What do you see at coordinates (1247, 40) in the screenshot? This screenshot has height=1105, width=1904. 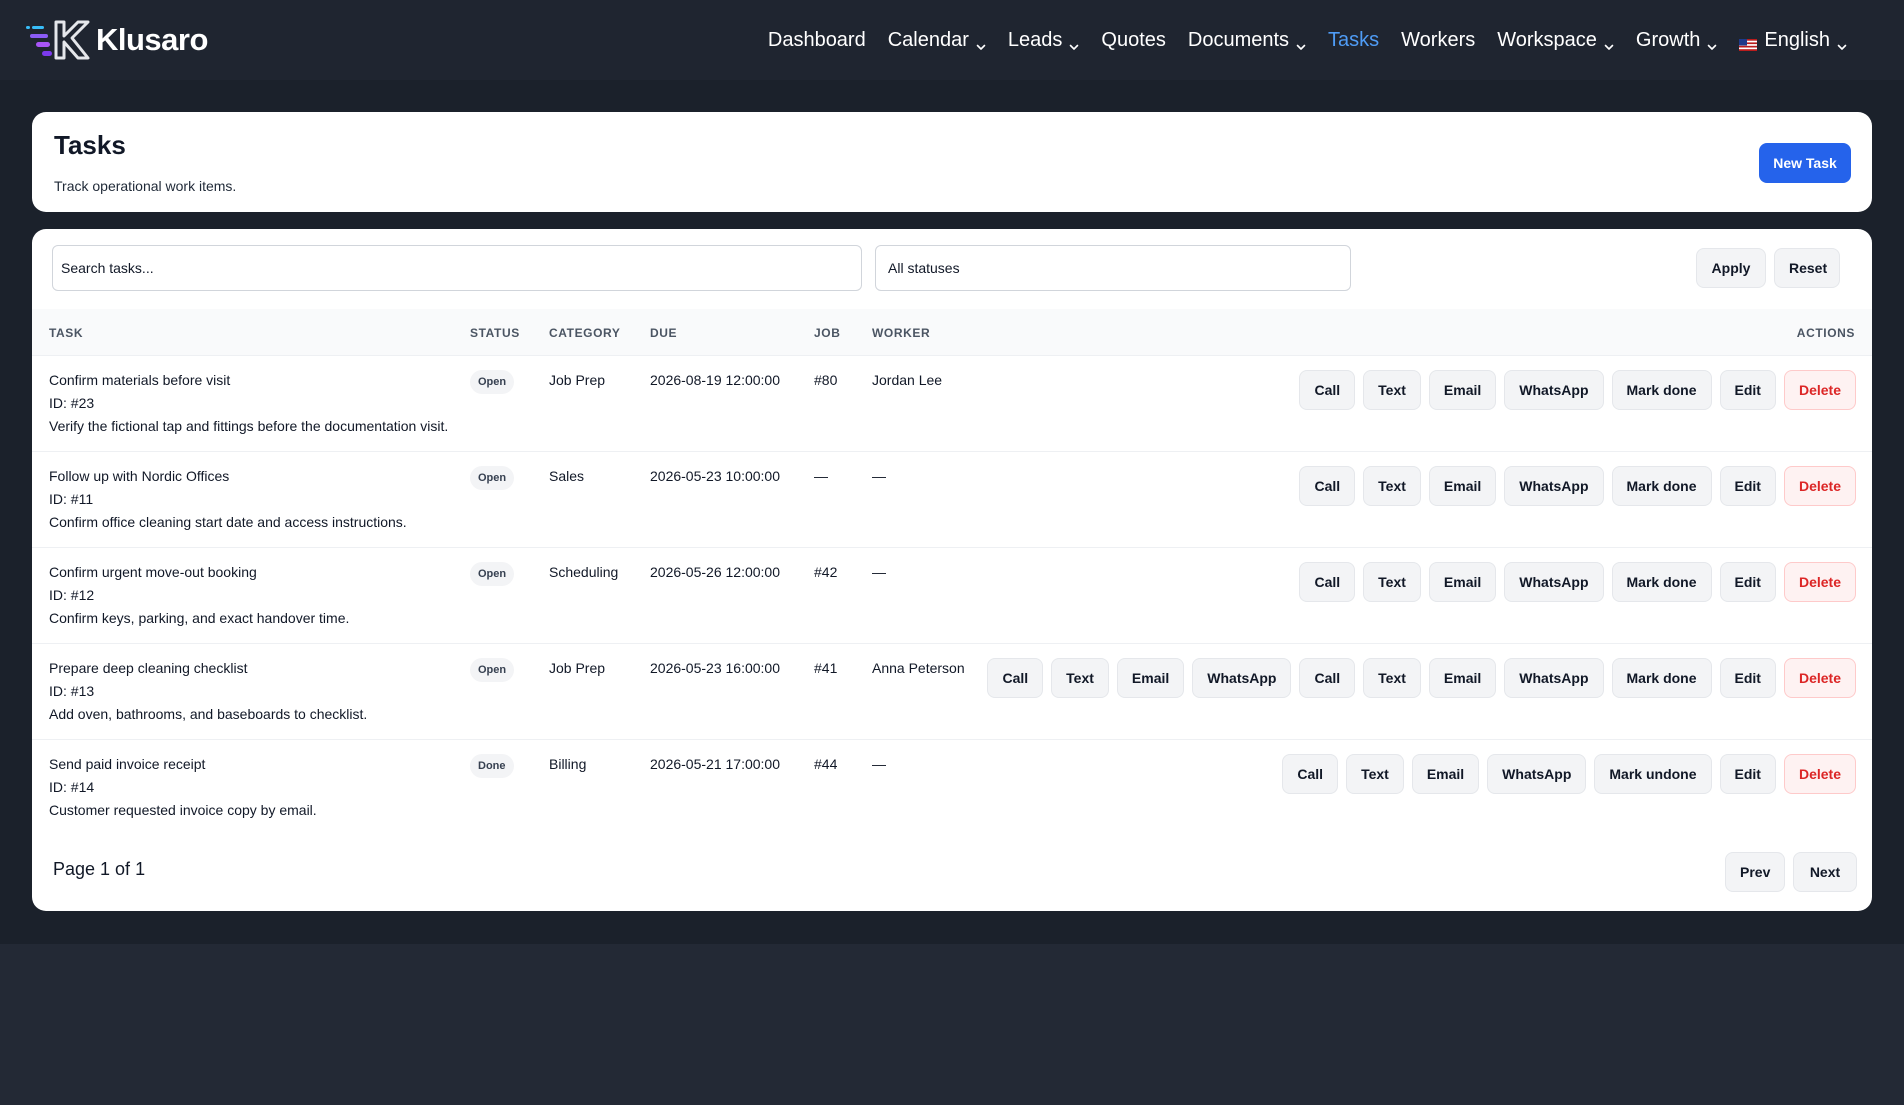 I see `nav-item-documents: Documents` at bounding box center [1247, 40].